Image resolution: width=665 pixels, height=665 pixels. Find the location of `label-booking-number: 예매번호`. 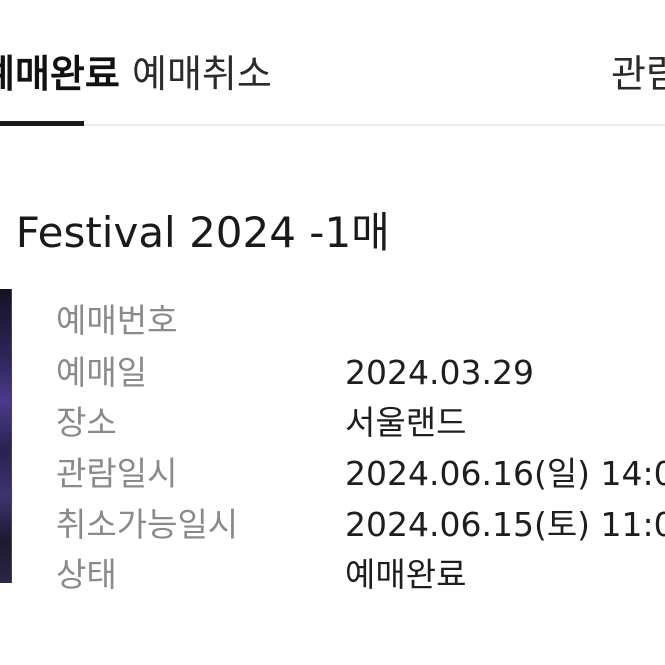

label-booking-number: 예매번호 is located at coordinates (117, 320).